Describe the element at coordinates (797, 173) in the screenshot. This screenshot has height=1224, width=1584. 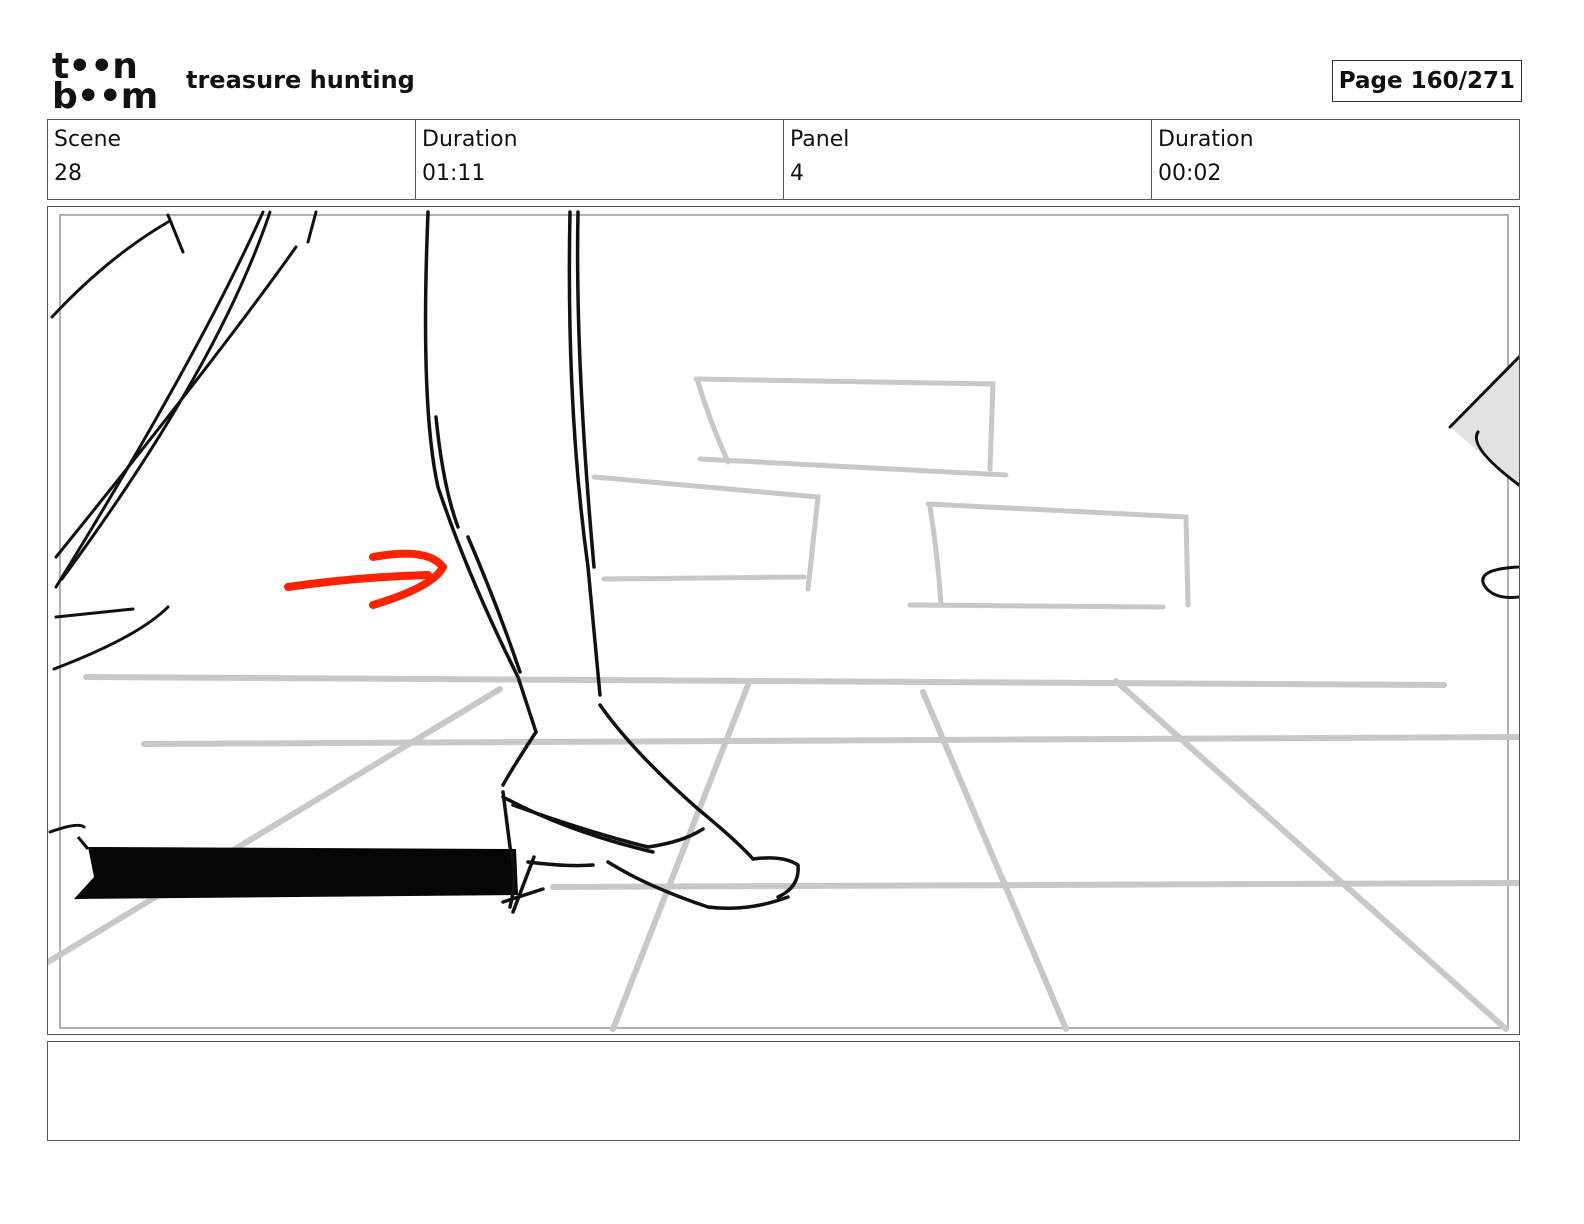
I see `panel-value: 4` at that location.